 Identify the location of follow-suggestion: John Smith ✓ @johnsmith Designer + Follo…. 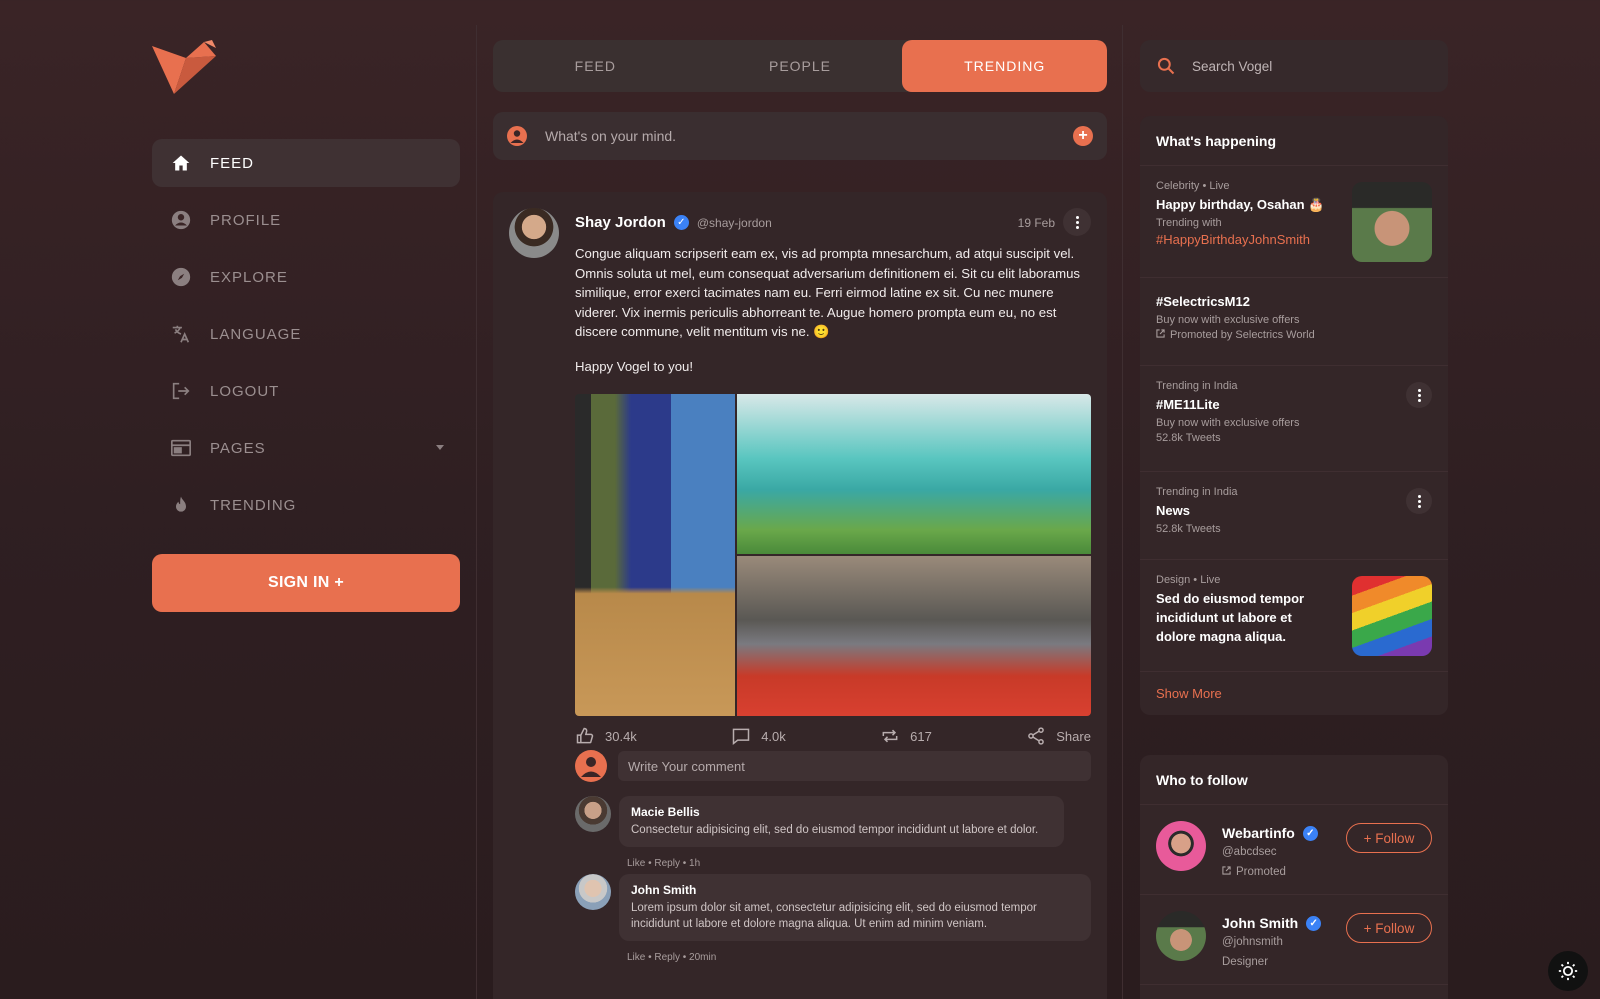
(1294, 940).